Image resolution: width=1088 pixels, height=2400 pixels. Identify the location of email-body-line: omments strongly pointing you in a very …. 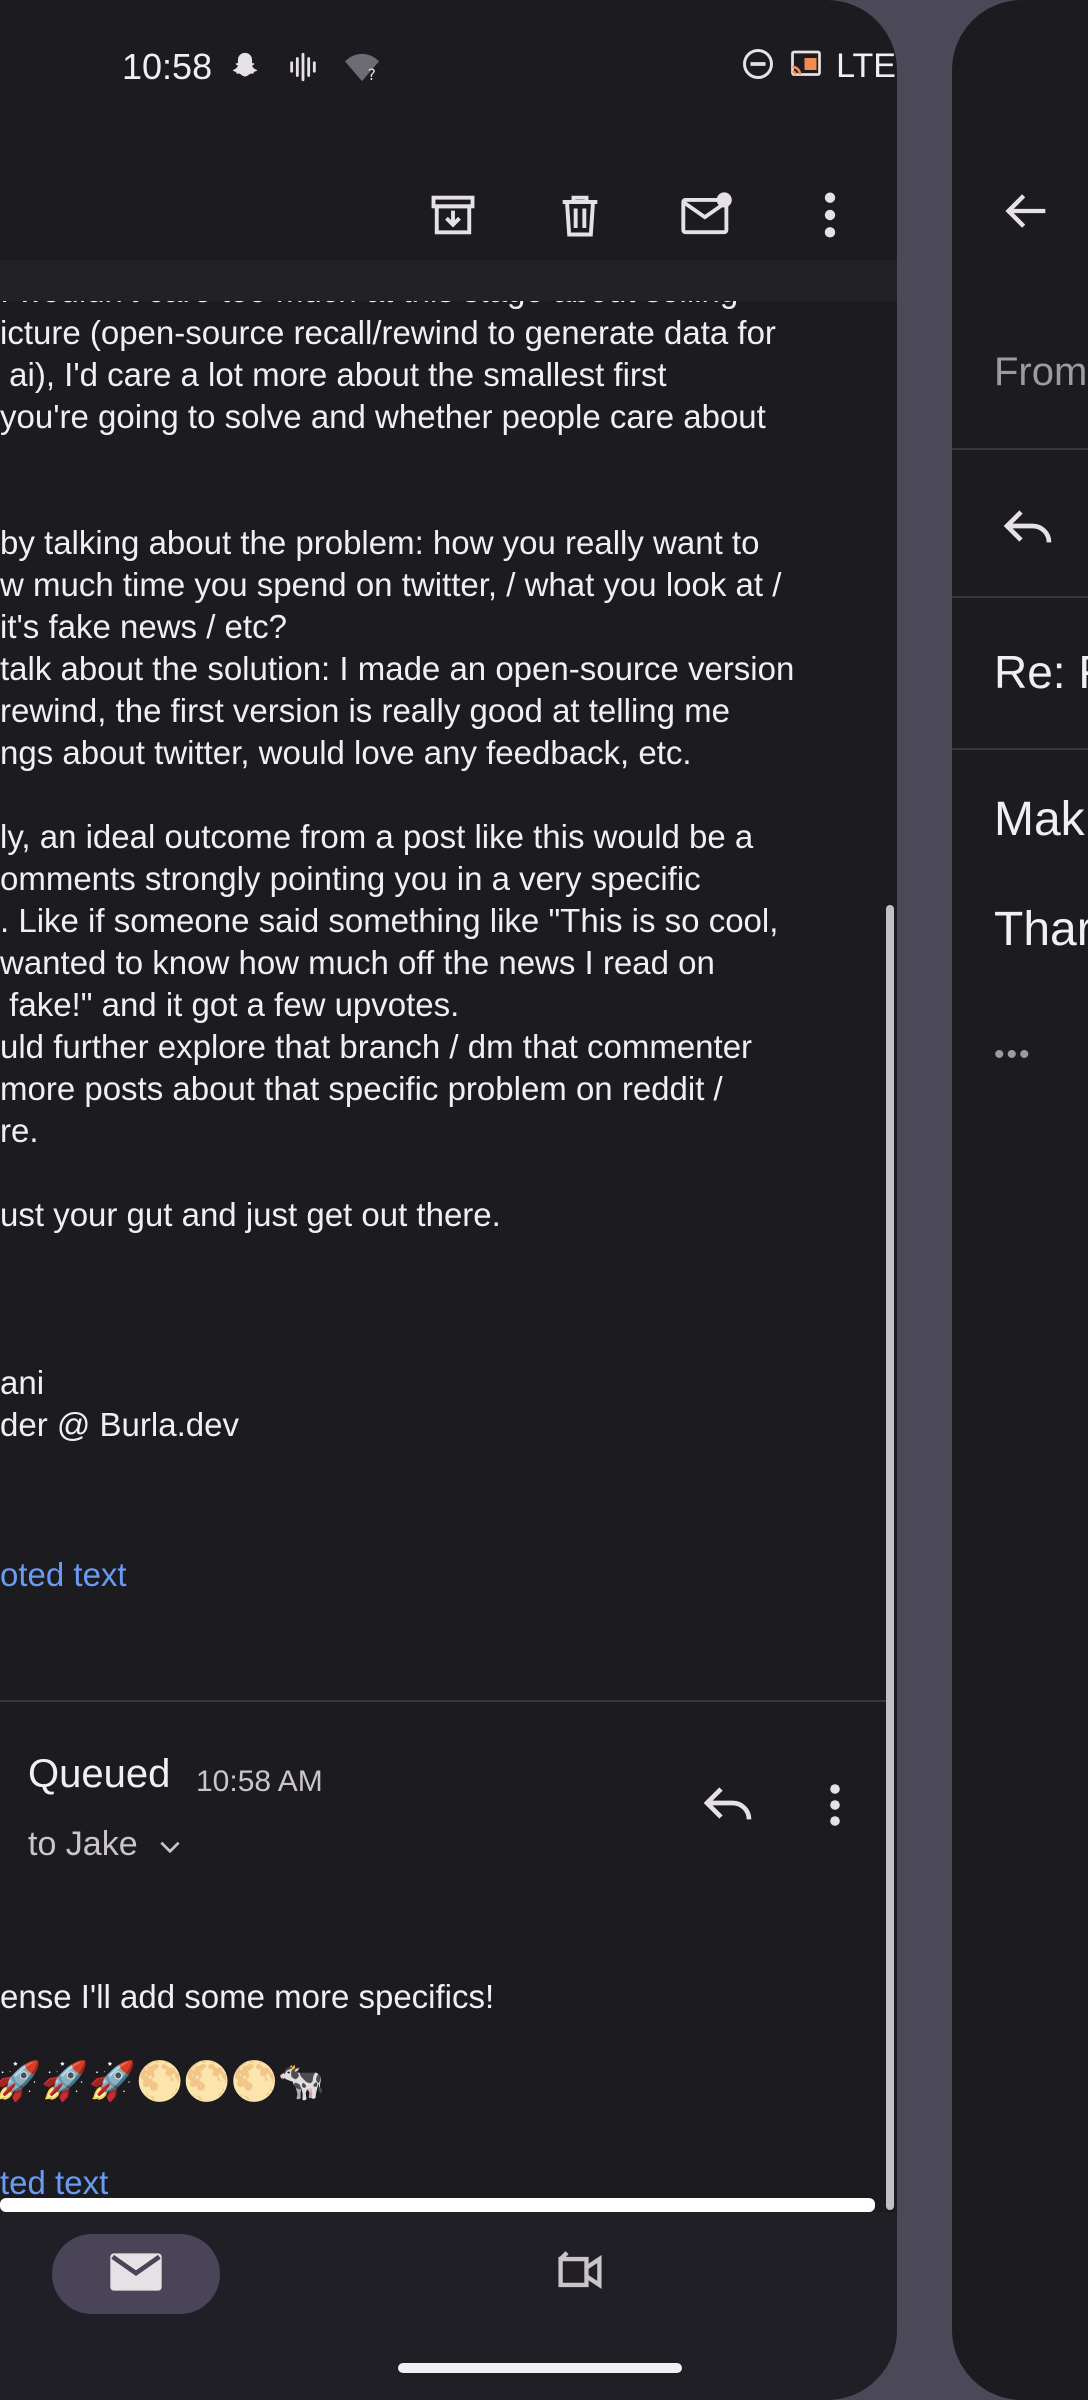
(350, 878).